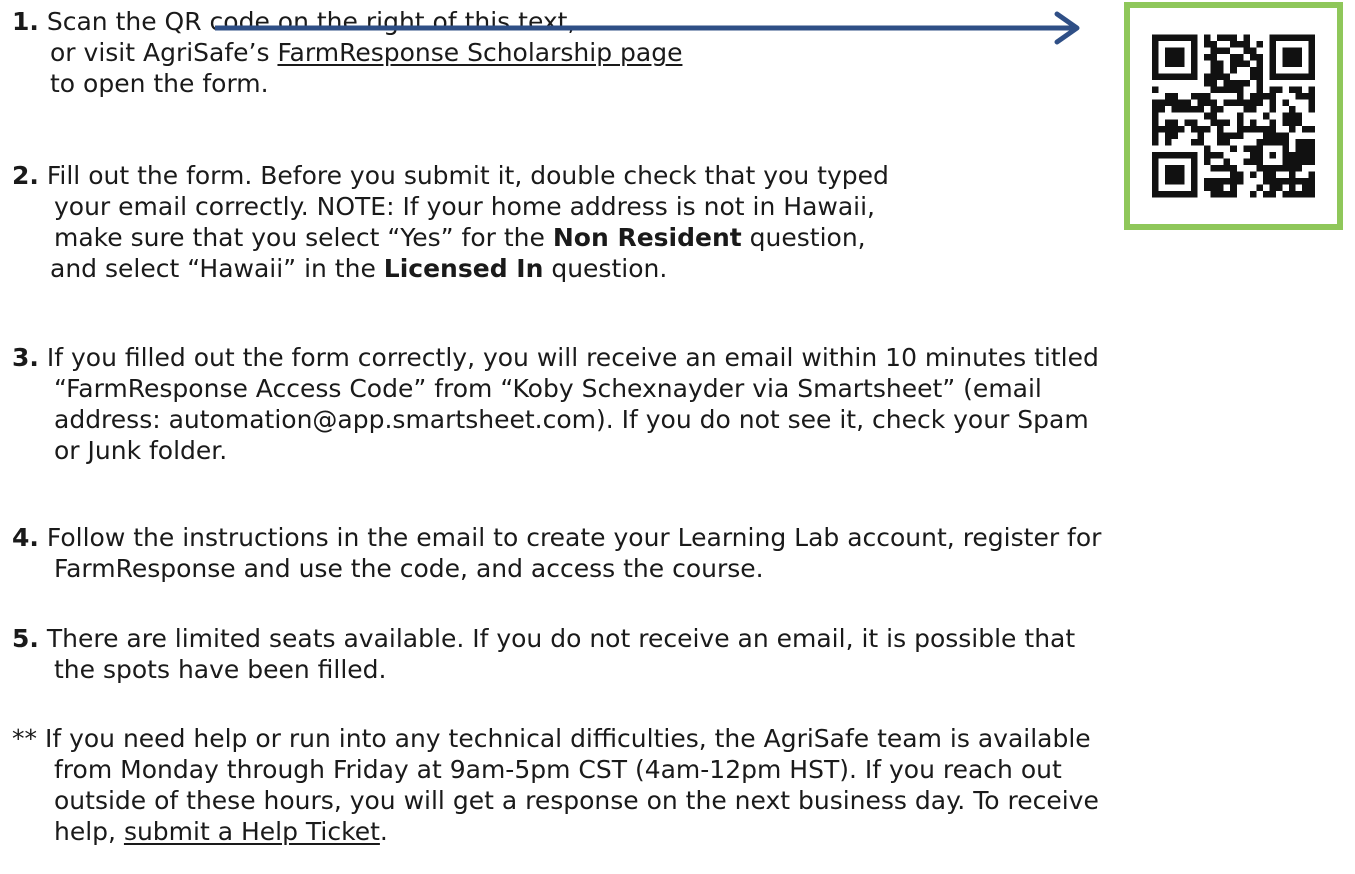  I want to click on step-5-number: 5., so click(25, 638).